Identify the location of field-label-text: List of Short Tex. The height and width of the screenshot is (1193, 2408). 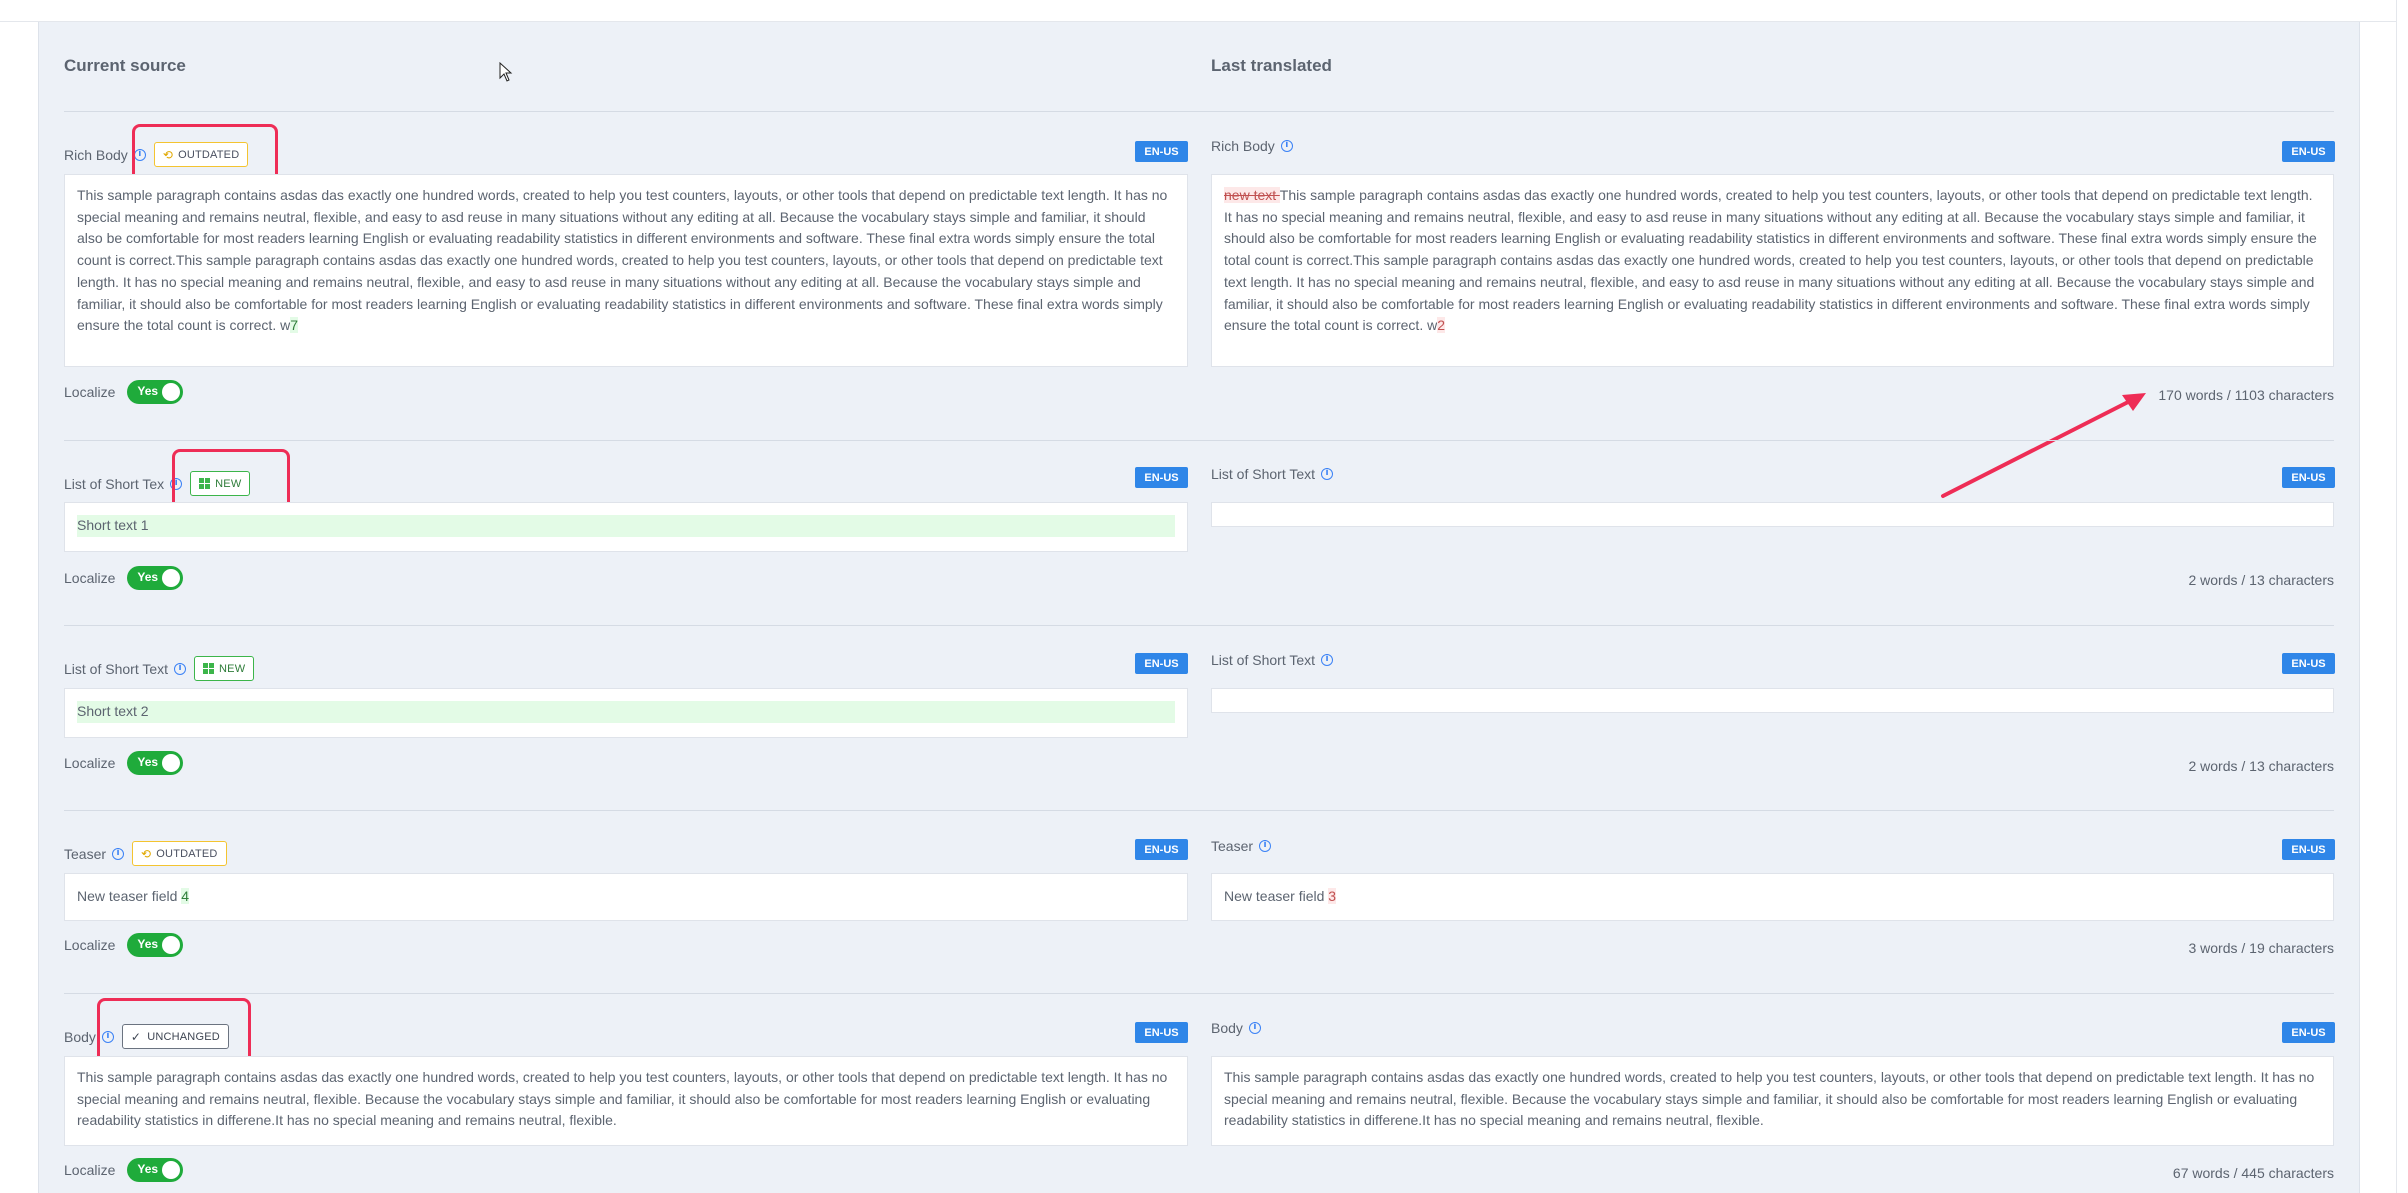
(114, 483).